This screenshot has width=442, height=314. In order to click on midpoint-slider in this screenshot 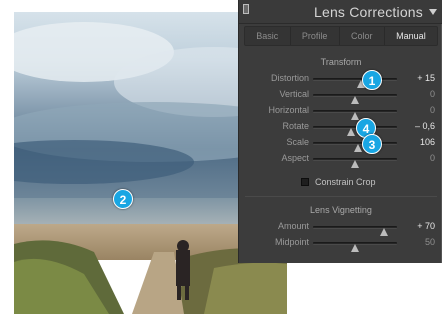, I will do `click(355, 247)`.